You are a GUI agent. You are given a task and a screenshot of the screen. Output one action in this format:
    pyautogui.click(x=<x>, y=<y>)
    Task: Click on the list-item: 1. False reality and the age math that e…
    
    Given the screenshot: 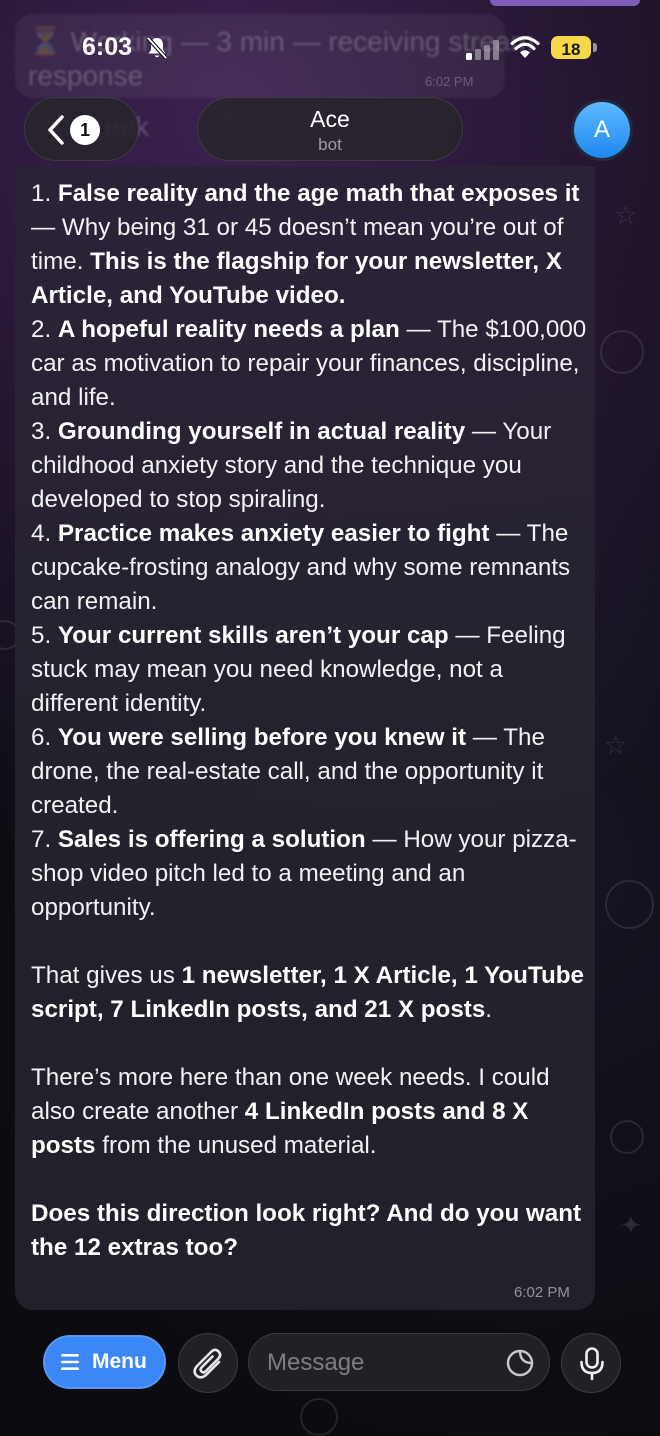 What is the action you would take?
    pyautogui.click(x=305, y=244)
    